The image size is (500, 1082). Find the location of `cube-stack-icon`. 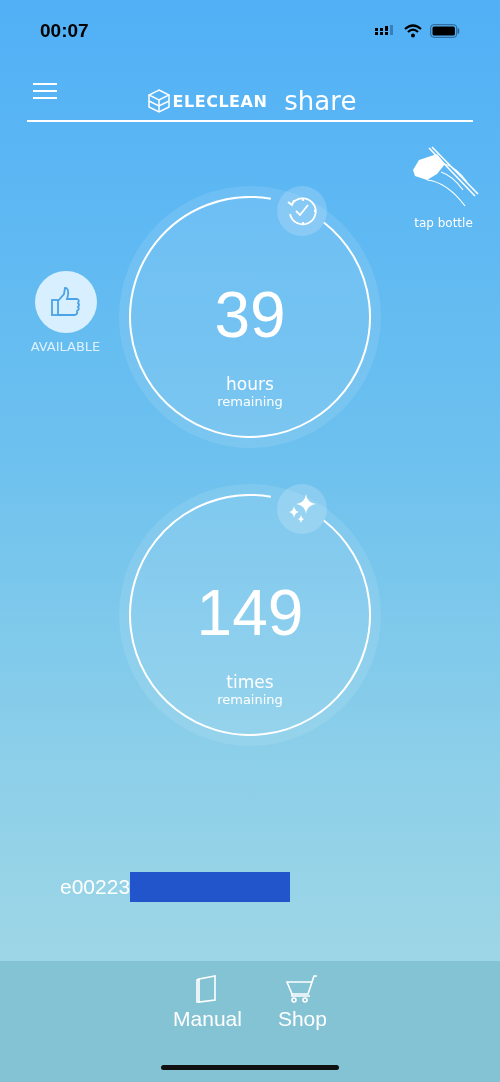

cube-stack-icon is located at coordinates (158, 101).